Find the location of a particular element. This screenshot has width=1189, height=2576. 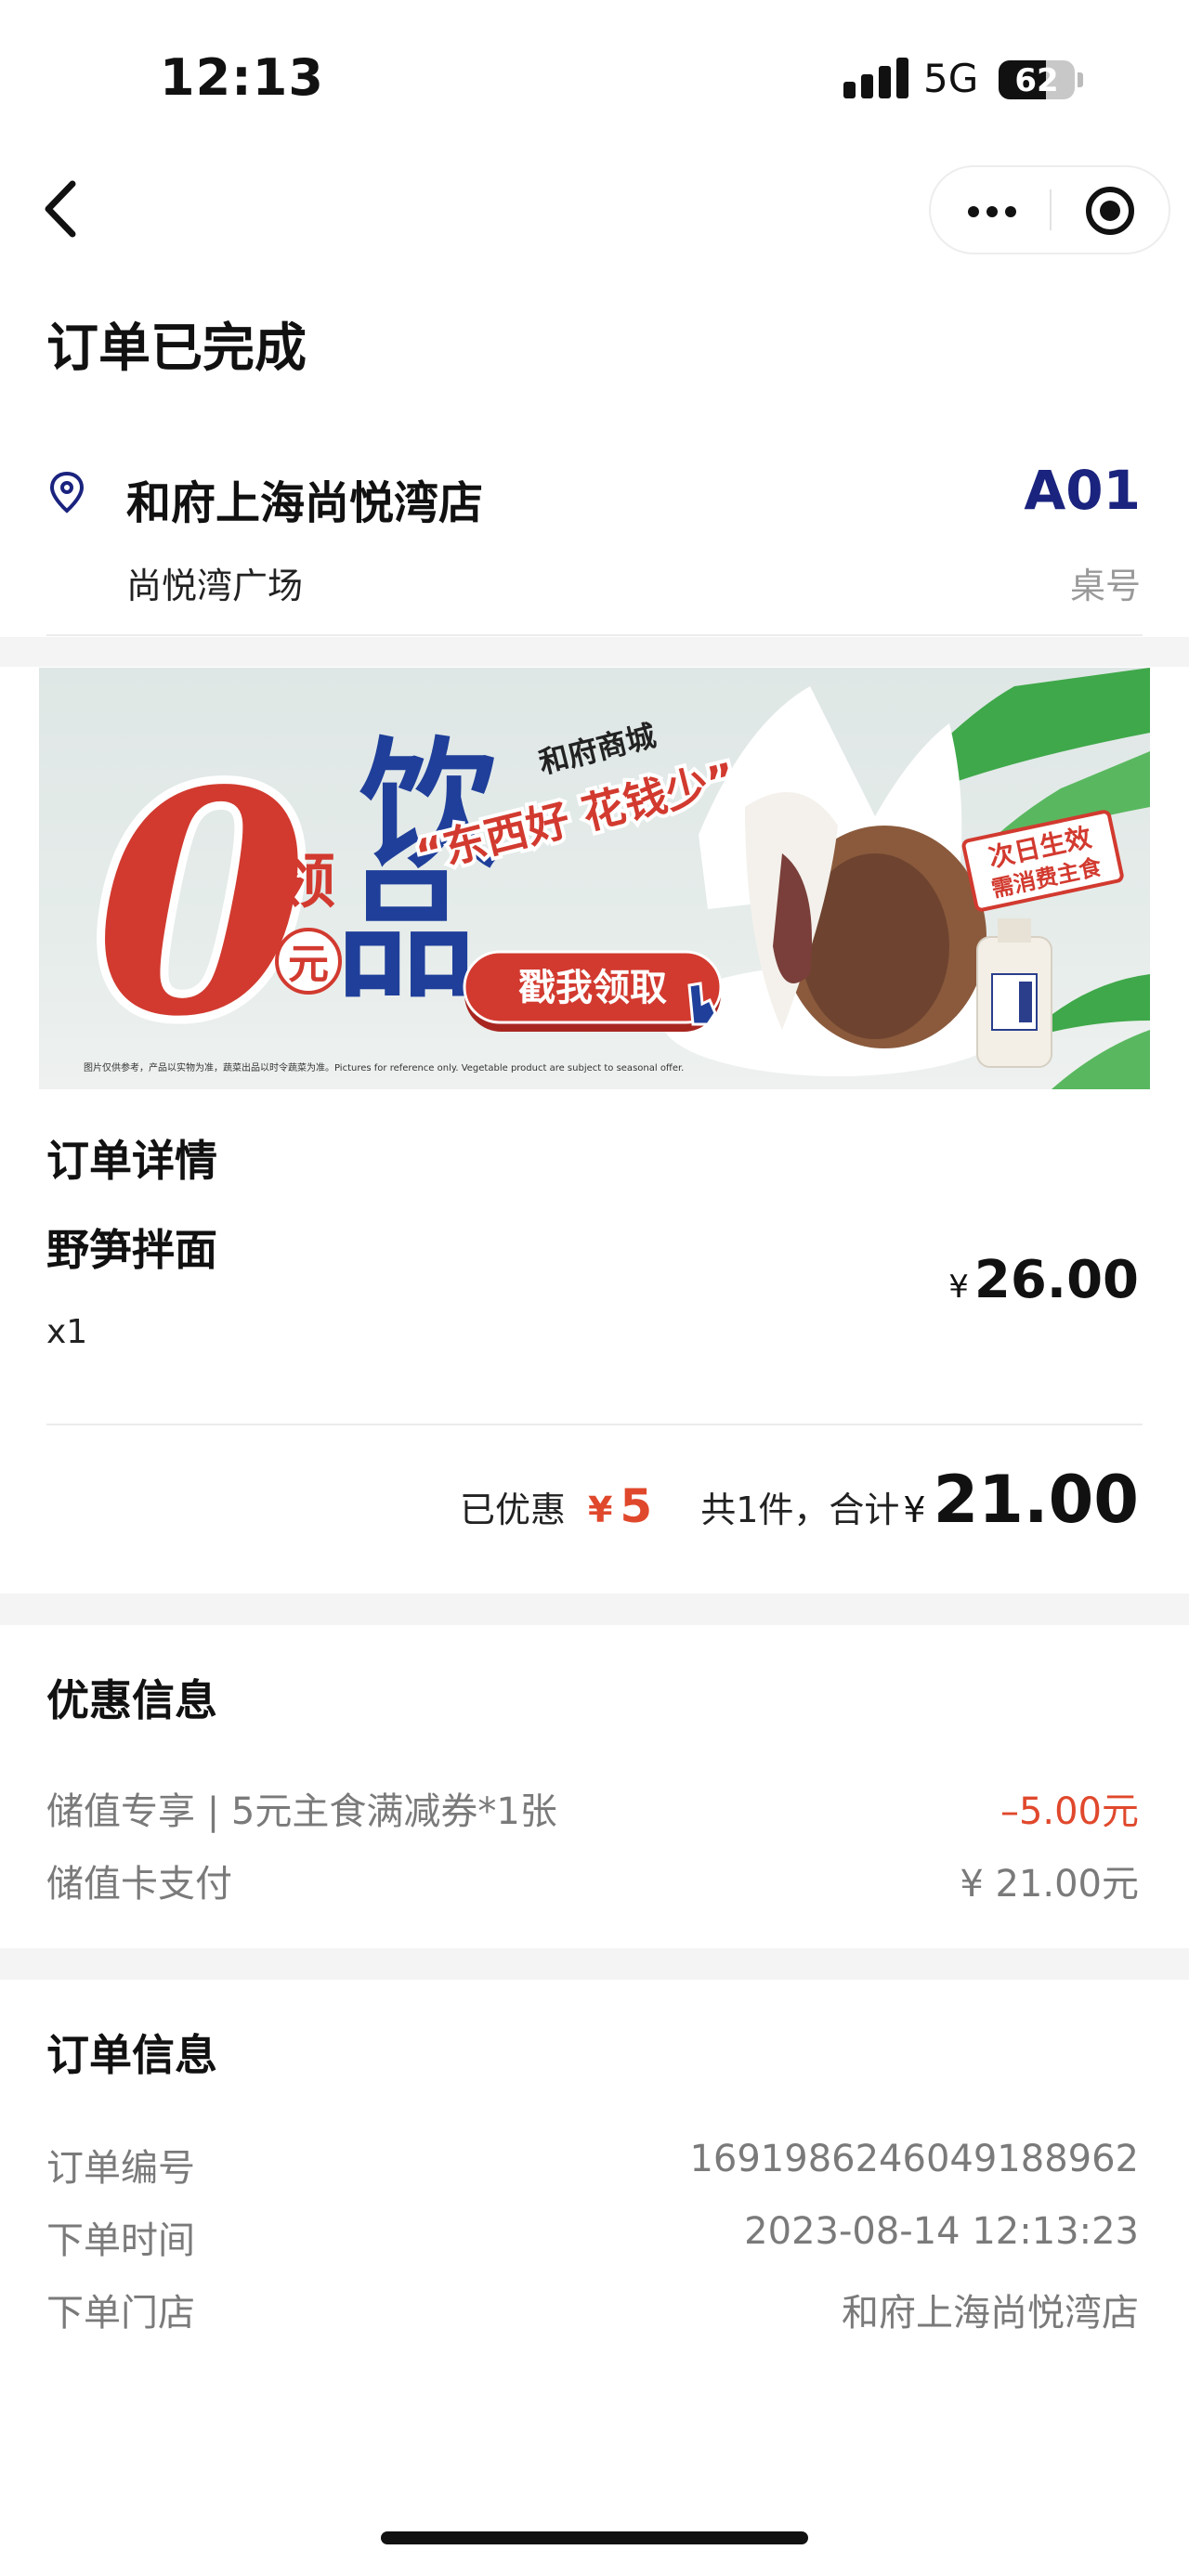

status-time: 12:13 is located at coordinates (242, 78).